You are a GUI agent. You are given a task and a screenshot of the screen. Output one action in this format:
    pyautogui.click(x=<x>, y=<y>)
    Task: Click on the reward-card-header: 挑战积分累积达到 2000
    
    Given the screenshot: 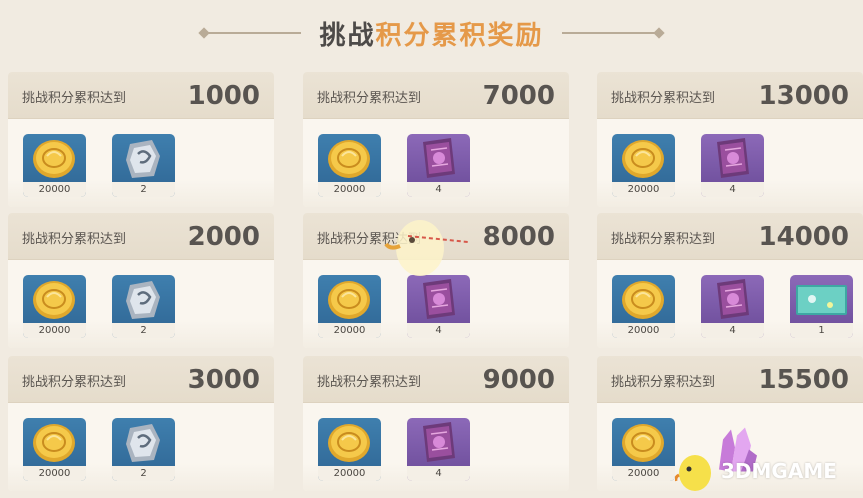 What is the action you would take?
    pyautogui.click(x=141, y=236)
    